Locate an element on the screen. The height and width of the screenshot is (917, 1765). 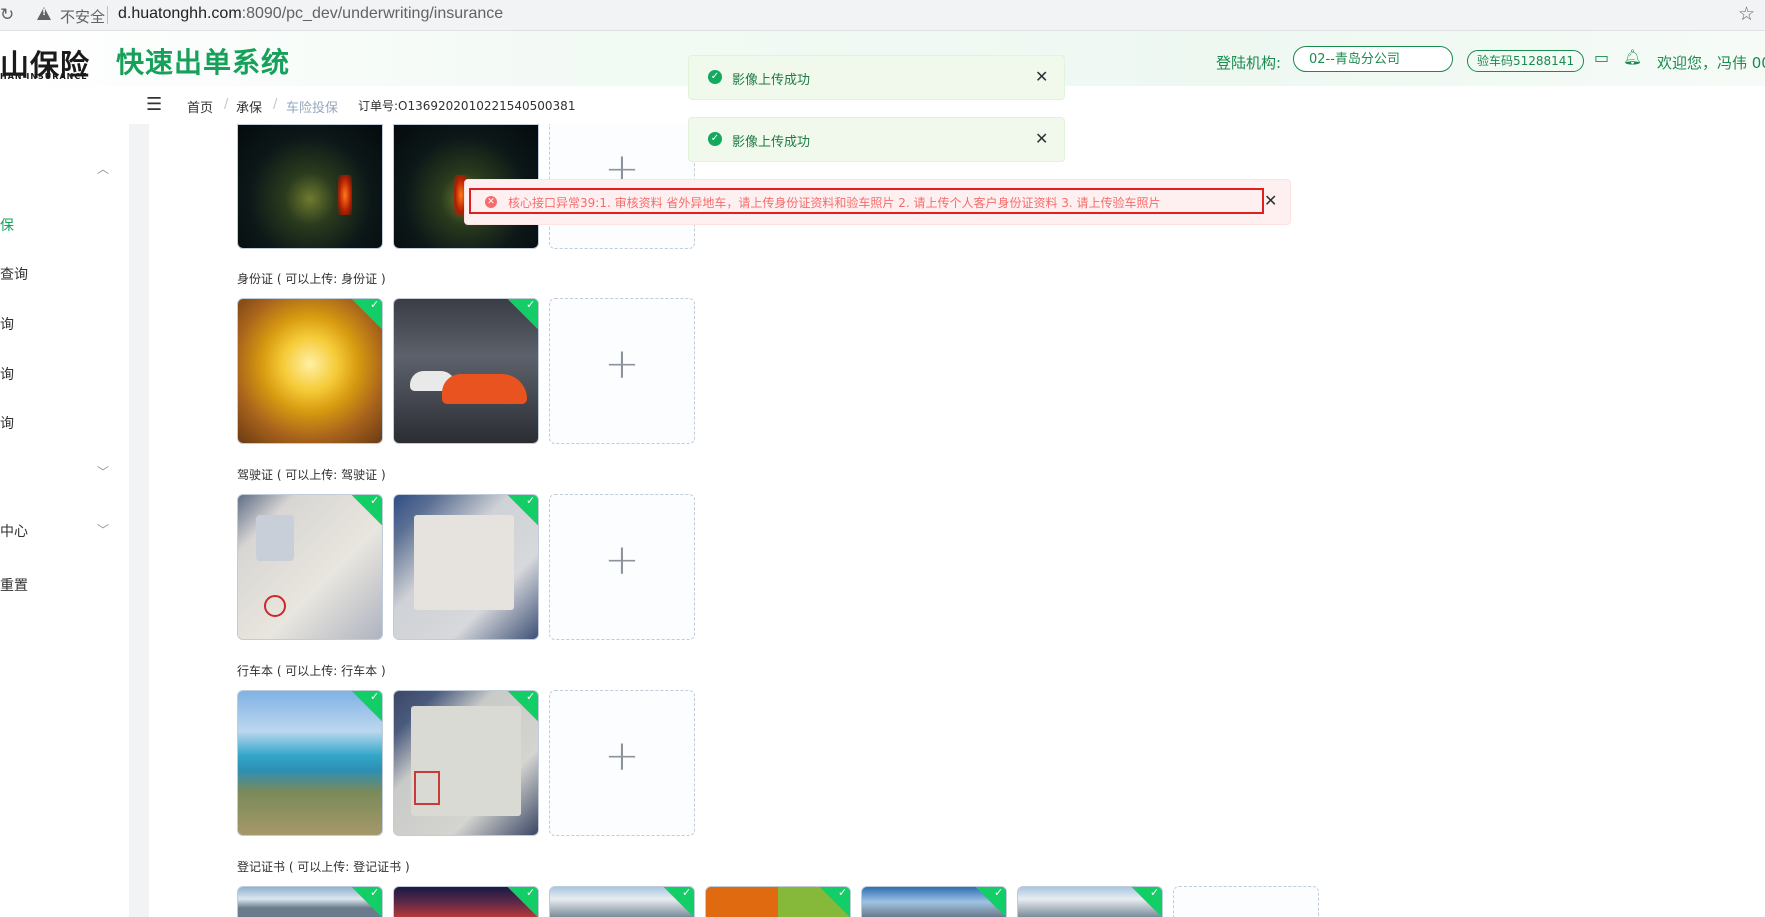
message-icon: ▭ is located at coordinates (1601, 57).